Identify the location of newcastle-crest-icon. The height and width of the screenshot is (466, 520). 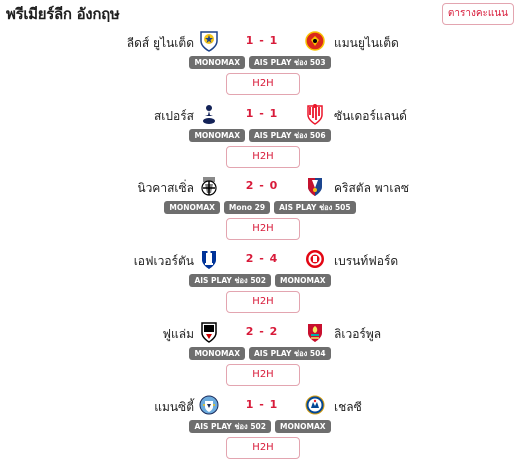
(209, 186).